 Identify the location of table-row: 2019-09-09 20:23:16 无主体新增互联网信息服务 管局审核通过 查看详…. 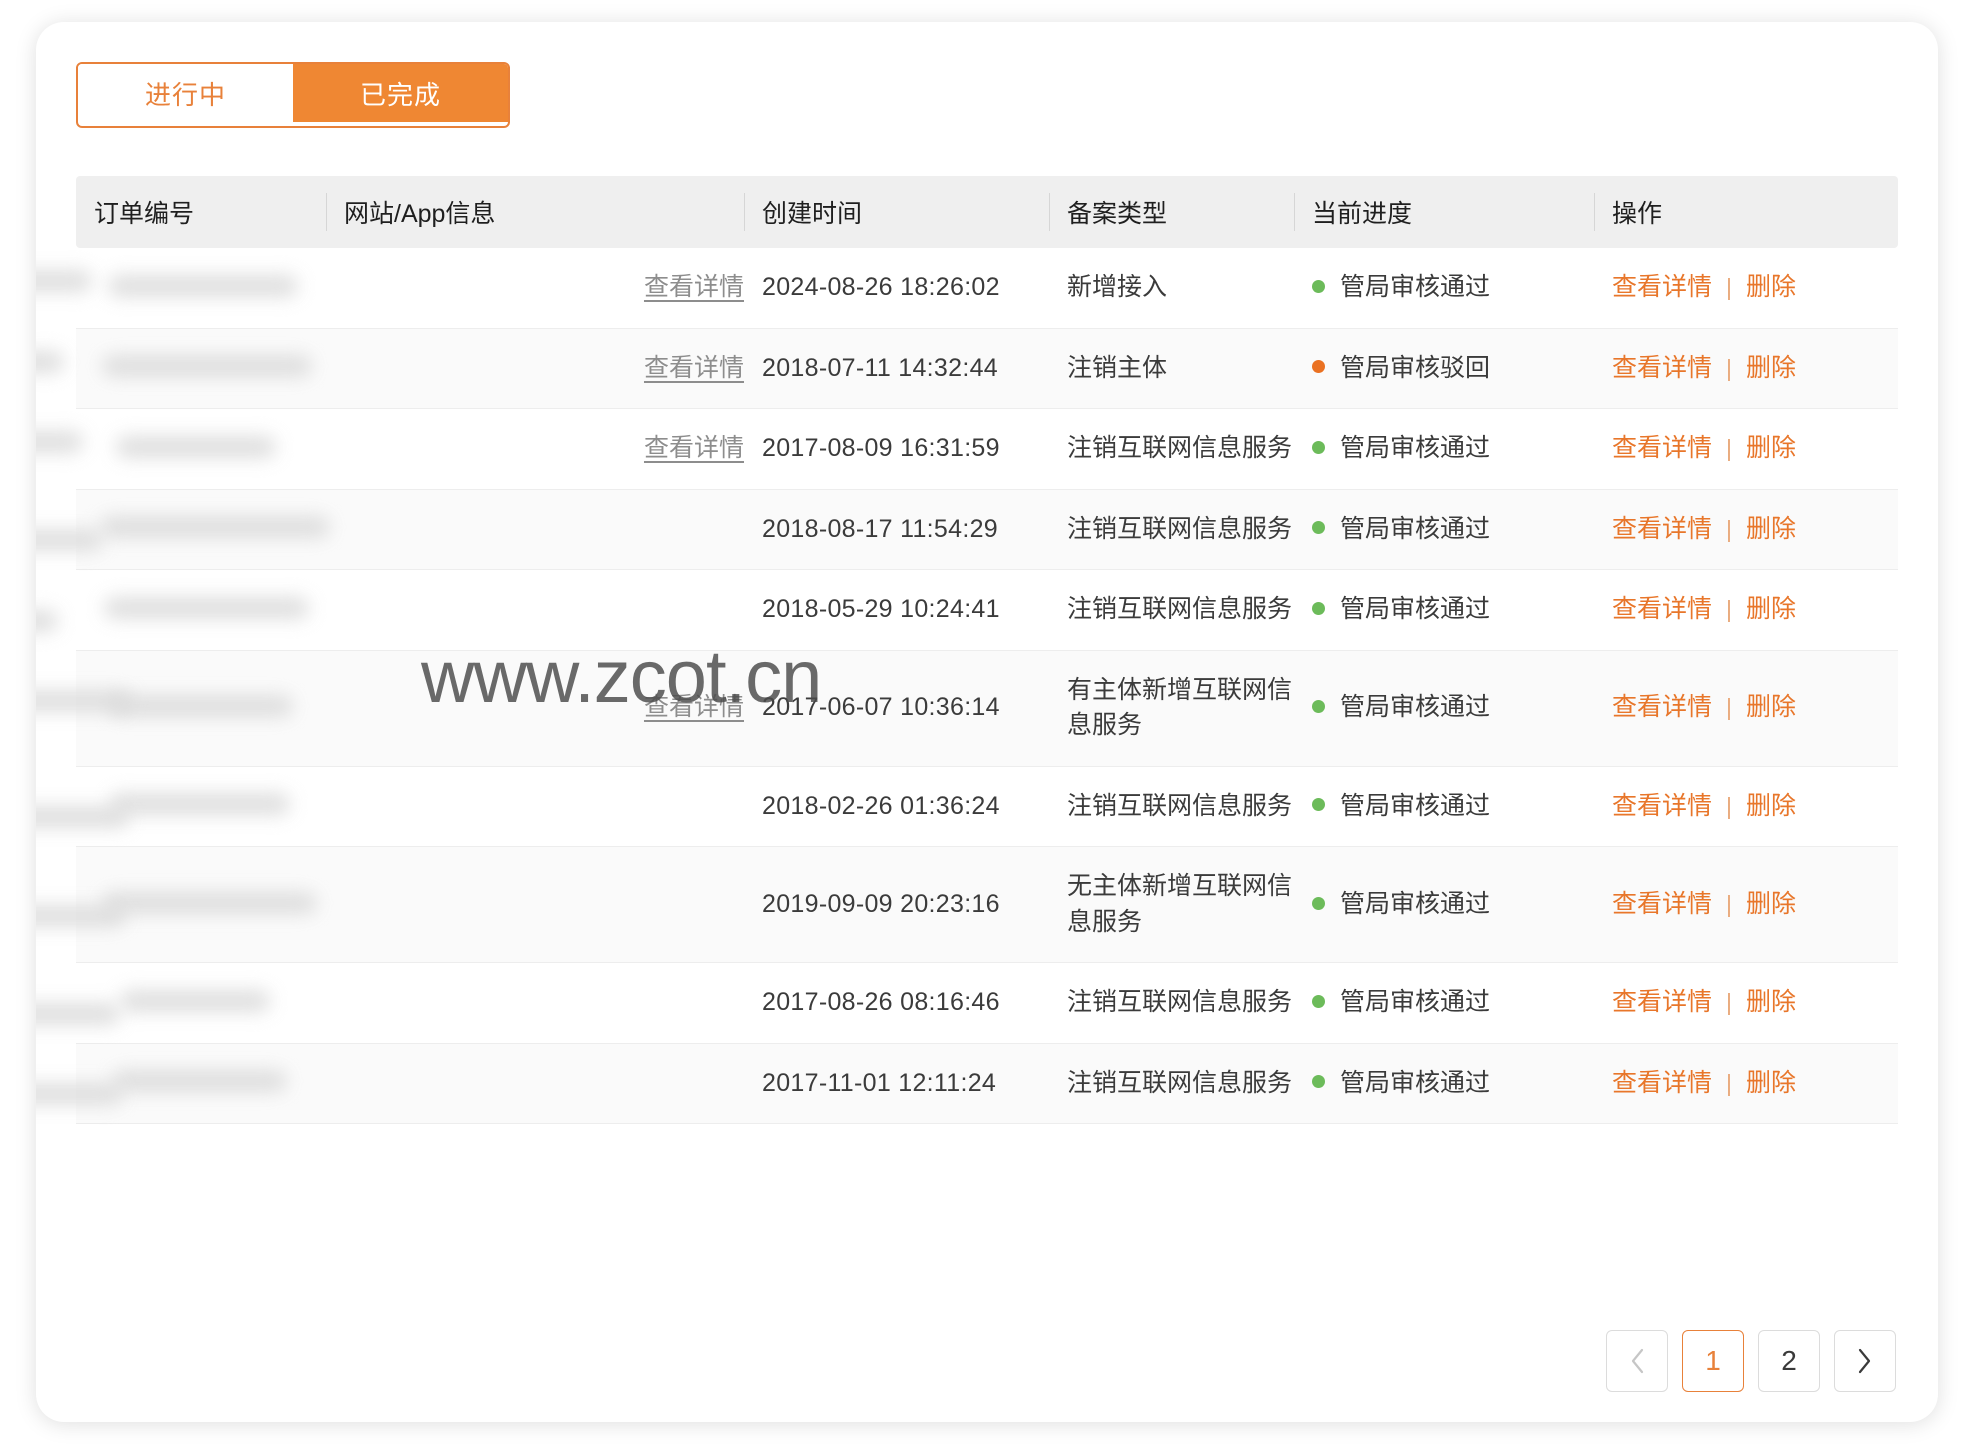
(967, 904).